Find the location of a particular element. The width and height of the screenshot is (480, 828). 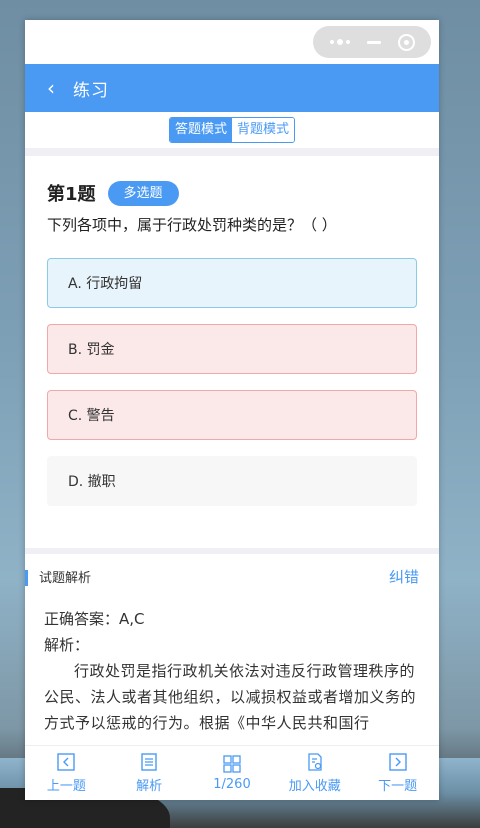

next-question-button: 下一题 is located at coordinates (398, 773).